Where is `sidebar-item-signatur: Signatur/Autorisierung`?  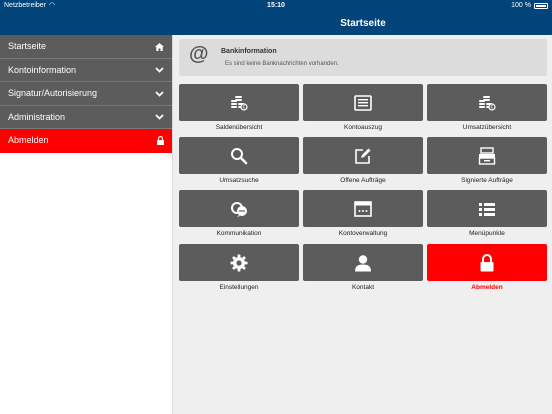 sidebar-item-signatur: Signatur/Autorisierung is located at coordinates (86, 94).